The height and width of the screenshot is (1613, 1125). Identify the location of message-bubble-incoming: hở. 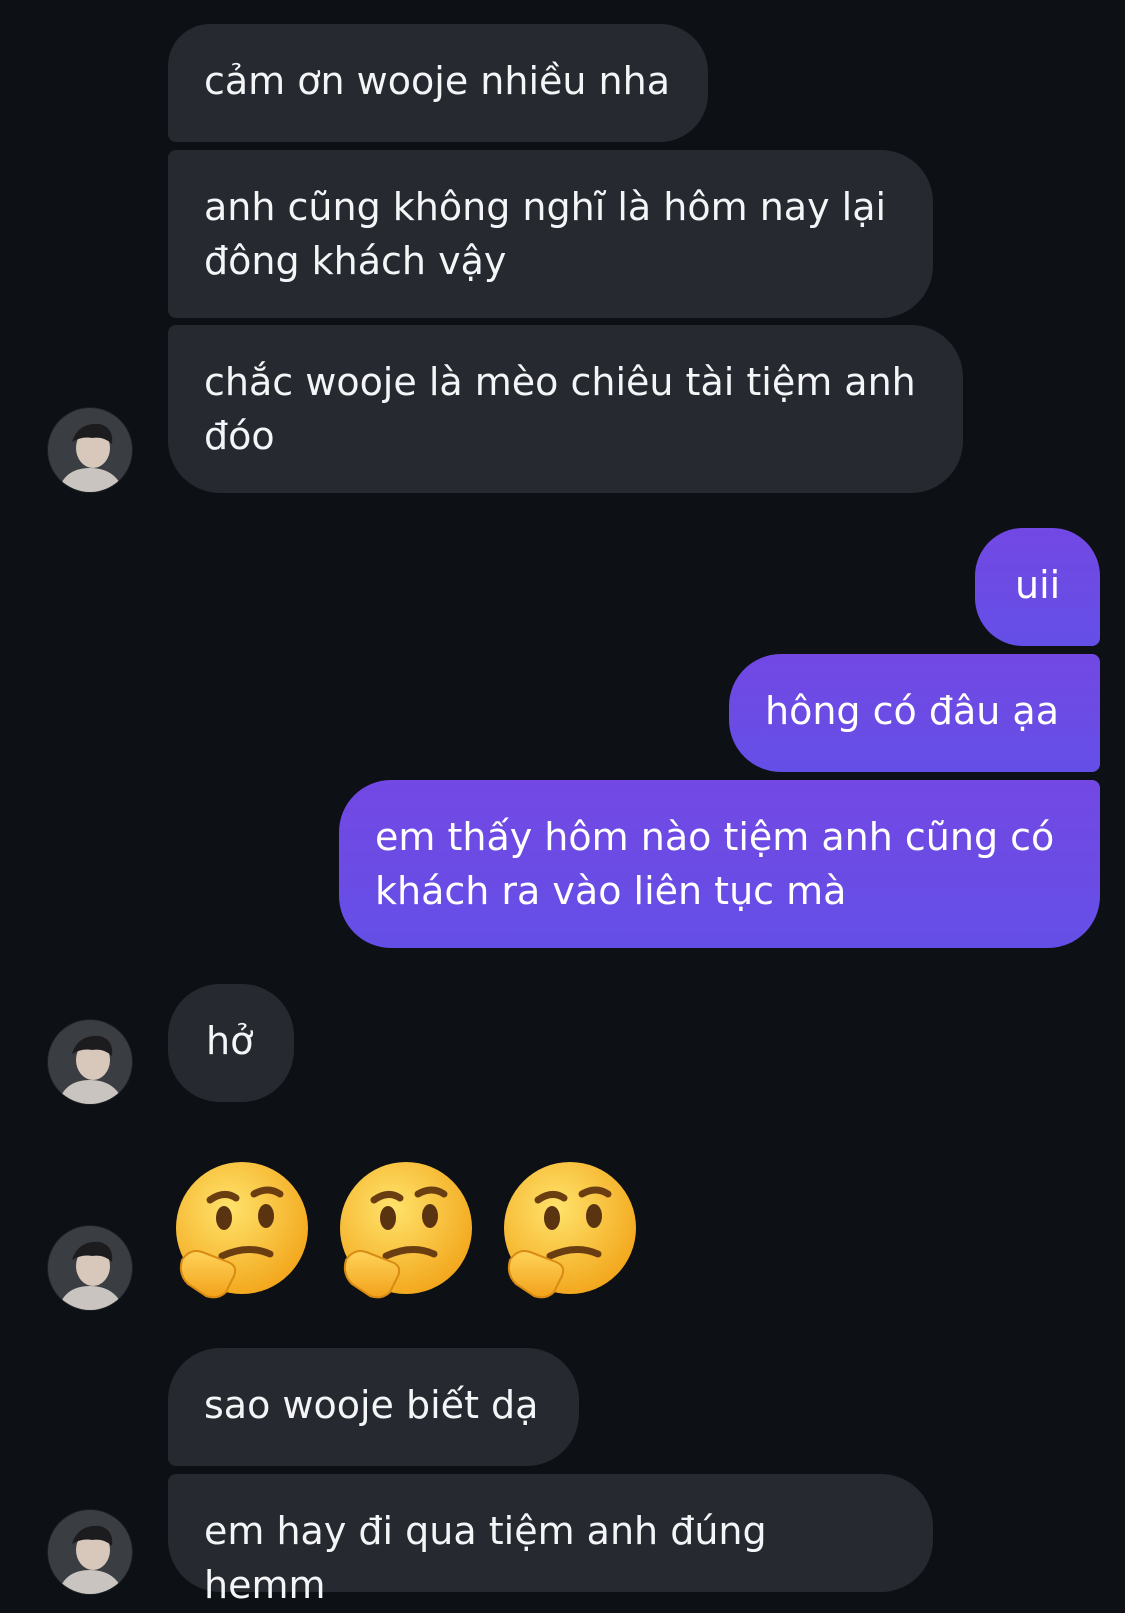
(231, 1043).